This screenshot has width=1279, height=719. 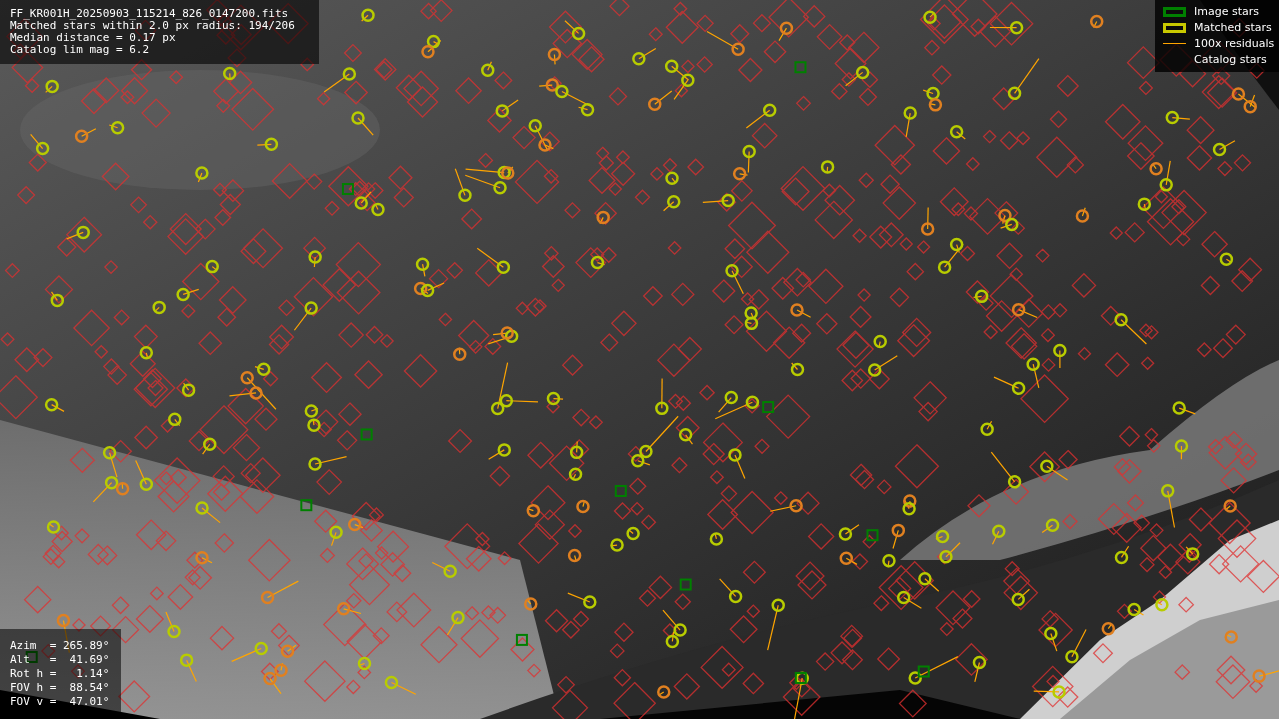 What do you see at coordinates (1233, 27) in the screenshot?
I see `legend-label: Matched stars` at bounding box center [1233, 27].